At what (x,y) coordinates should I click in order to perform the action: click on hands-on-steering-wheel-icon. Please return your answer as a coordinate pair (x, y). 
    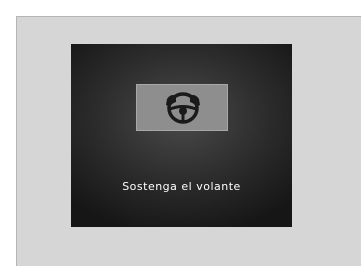
    Looking at the image, I should click on (183, 108).